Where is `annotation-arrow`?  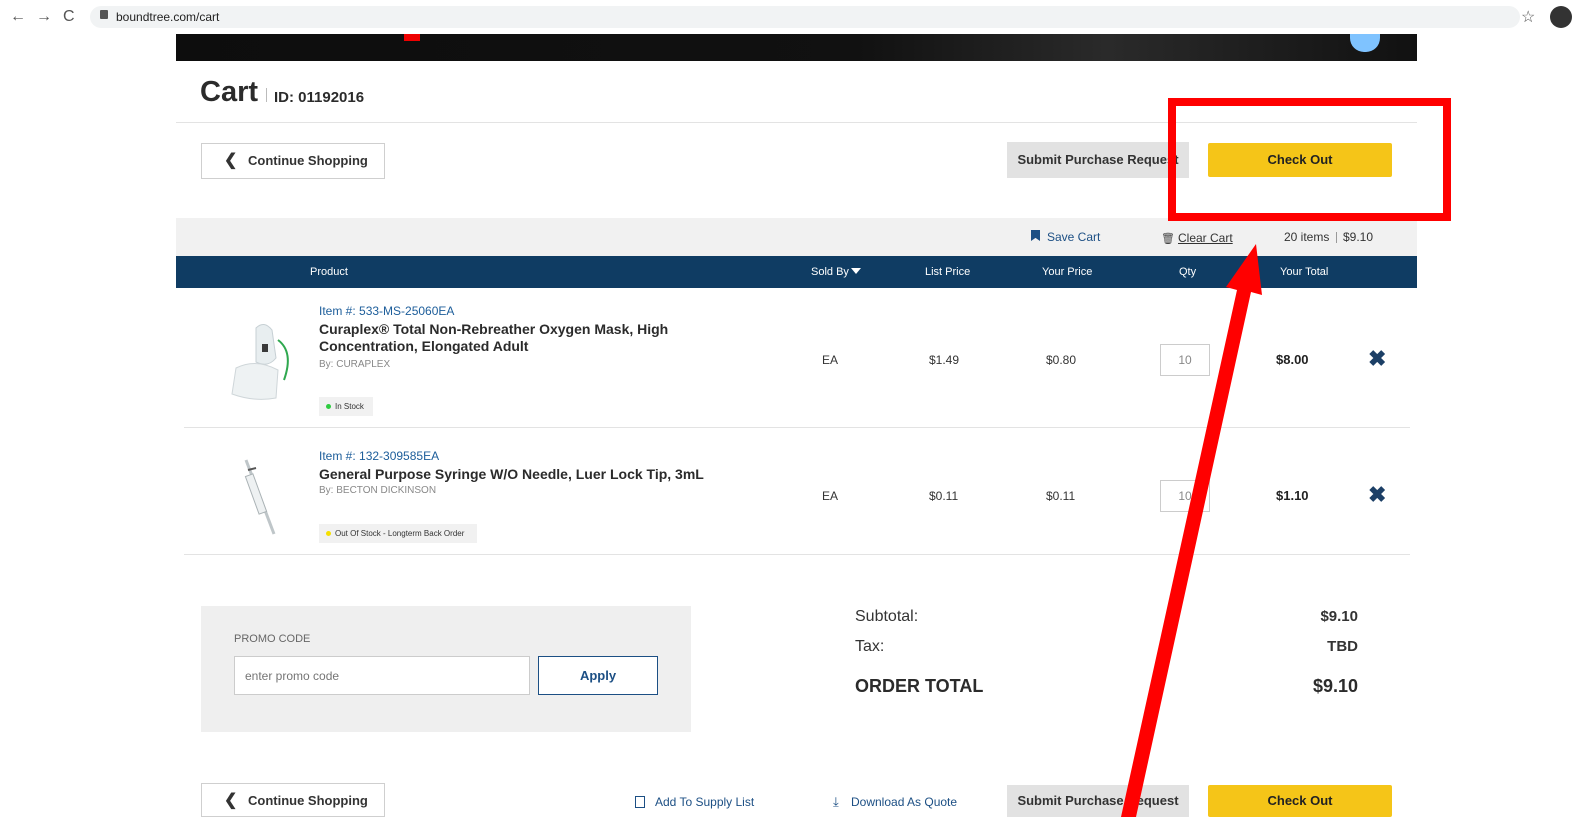 annotation-arrow is located at coordinates (1191, 530).